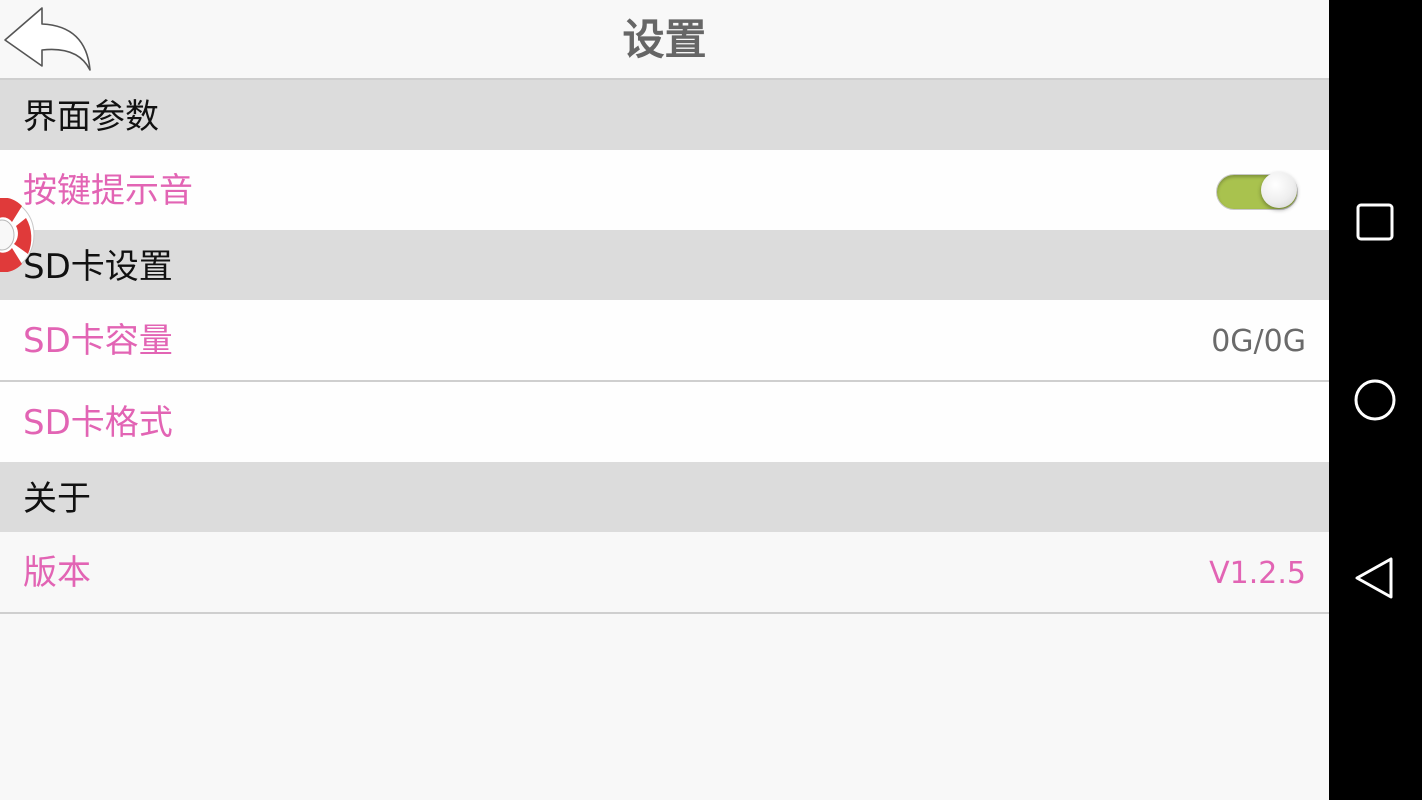 The image size is (1422, 800). I want to click on row-label: SD卡格式, so click(98, 423).